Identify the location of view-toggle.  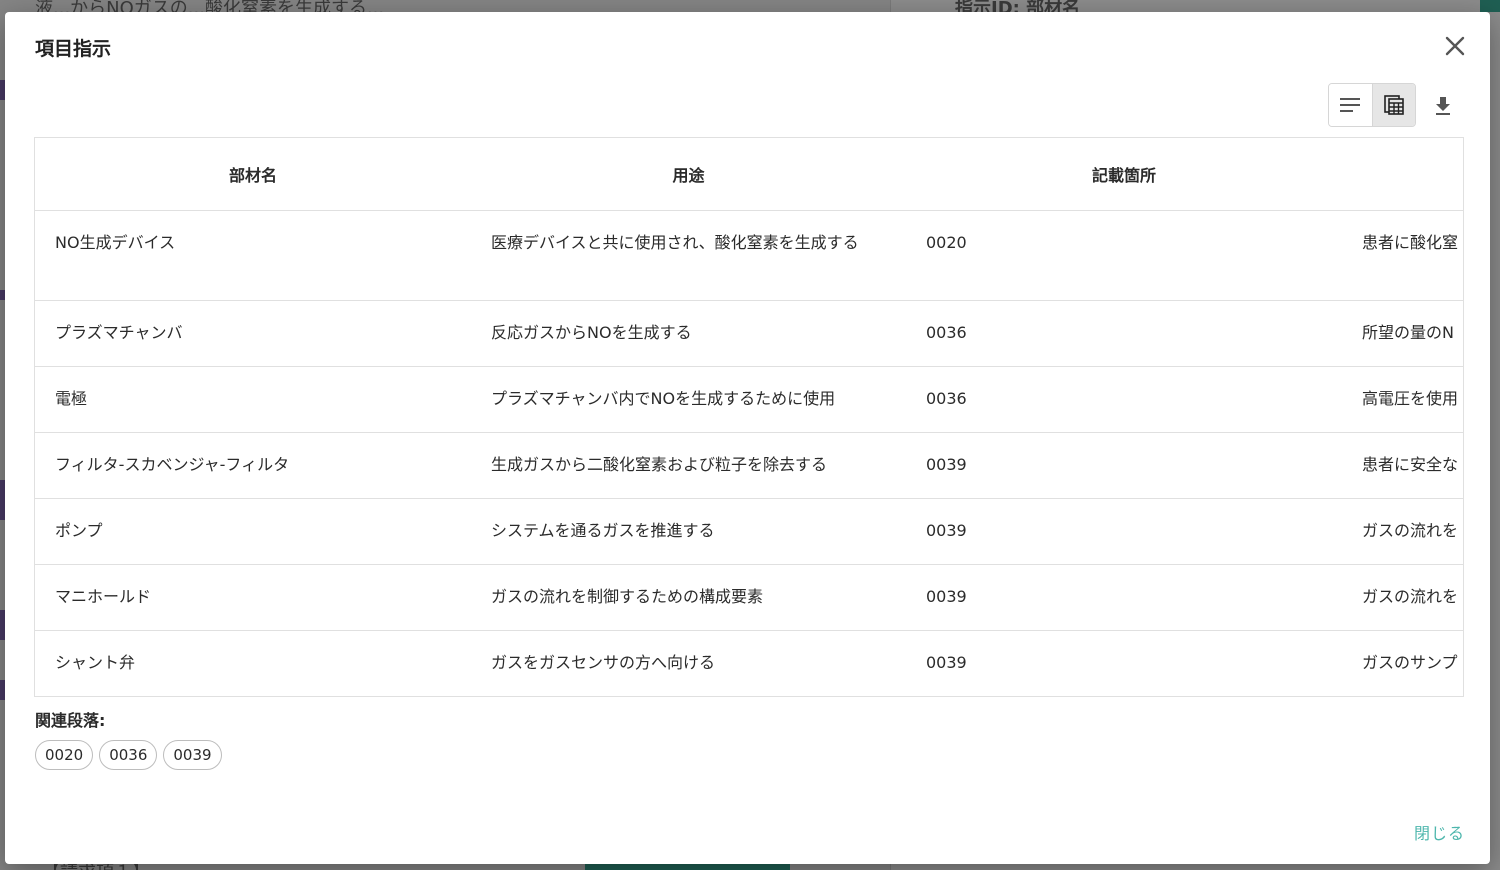
(1372, 105).